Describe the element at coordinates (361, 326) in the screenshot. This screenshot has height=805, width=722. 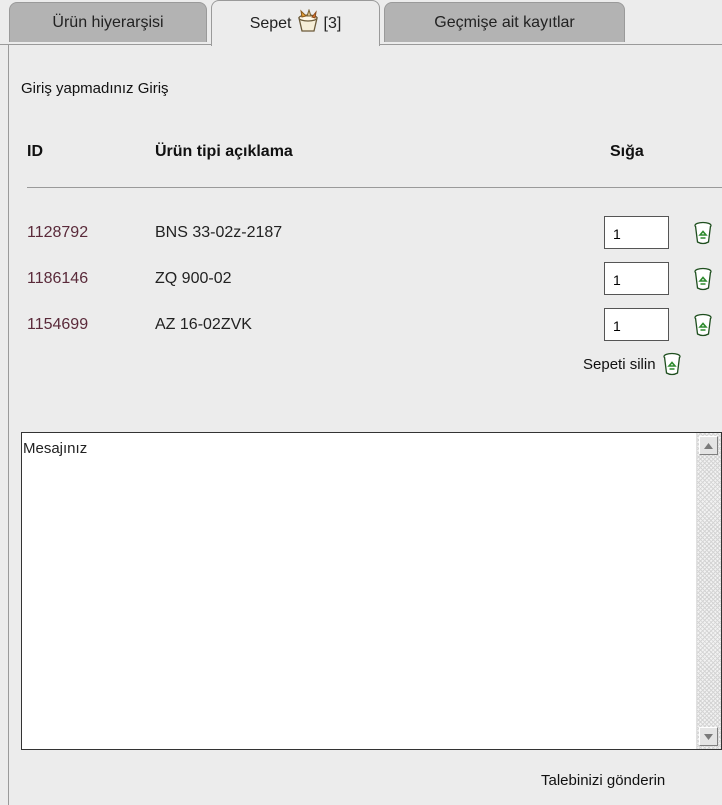
I see `table-row: 1154699 AZ 16-02ZVK` at that location.